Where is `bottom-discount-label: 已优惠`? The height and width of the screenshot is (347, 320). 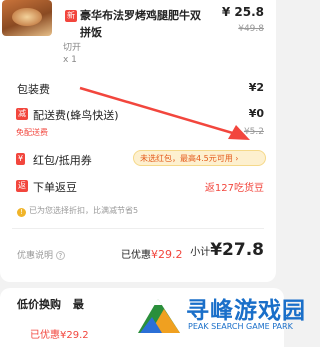 bottom-discount-label: 已优惠 is located at coordinates (45, 335).